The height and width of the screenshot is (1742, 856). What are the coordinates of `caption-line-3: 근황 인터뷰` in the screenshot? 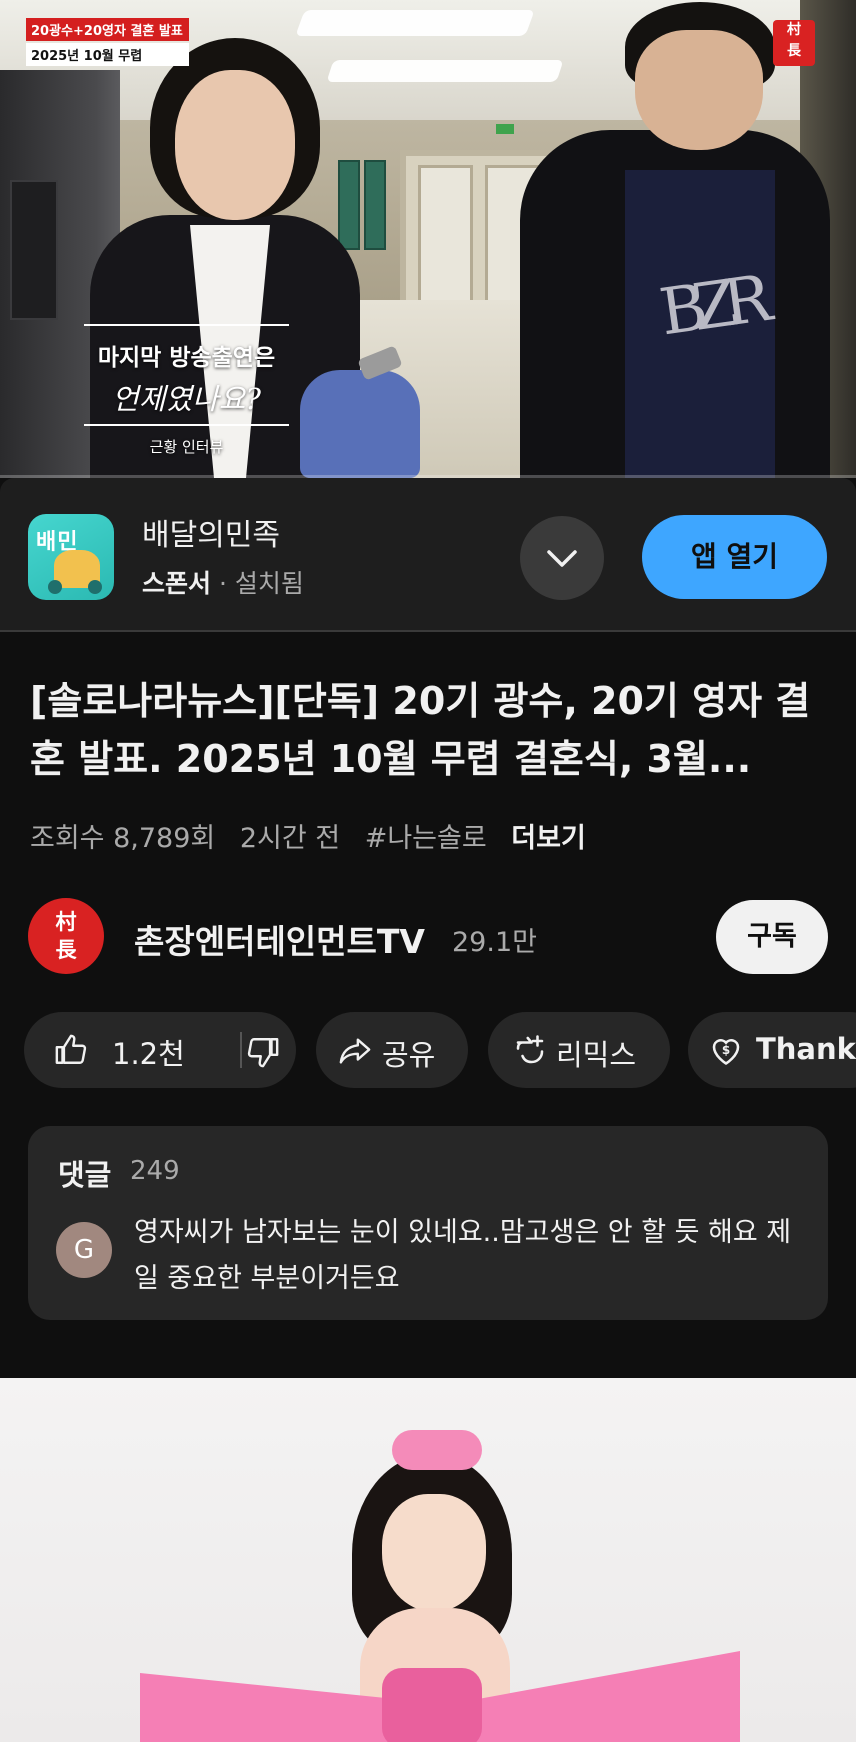 It's located at (186, 447).